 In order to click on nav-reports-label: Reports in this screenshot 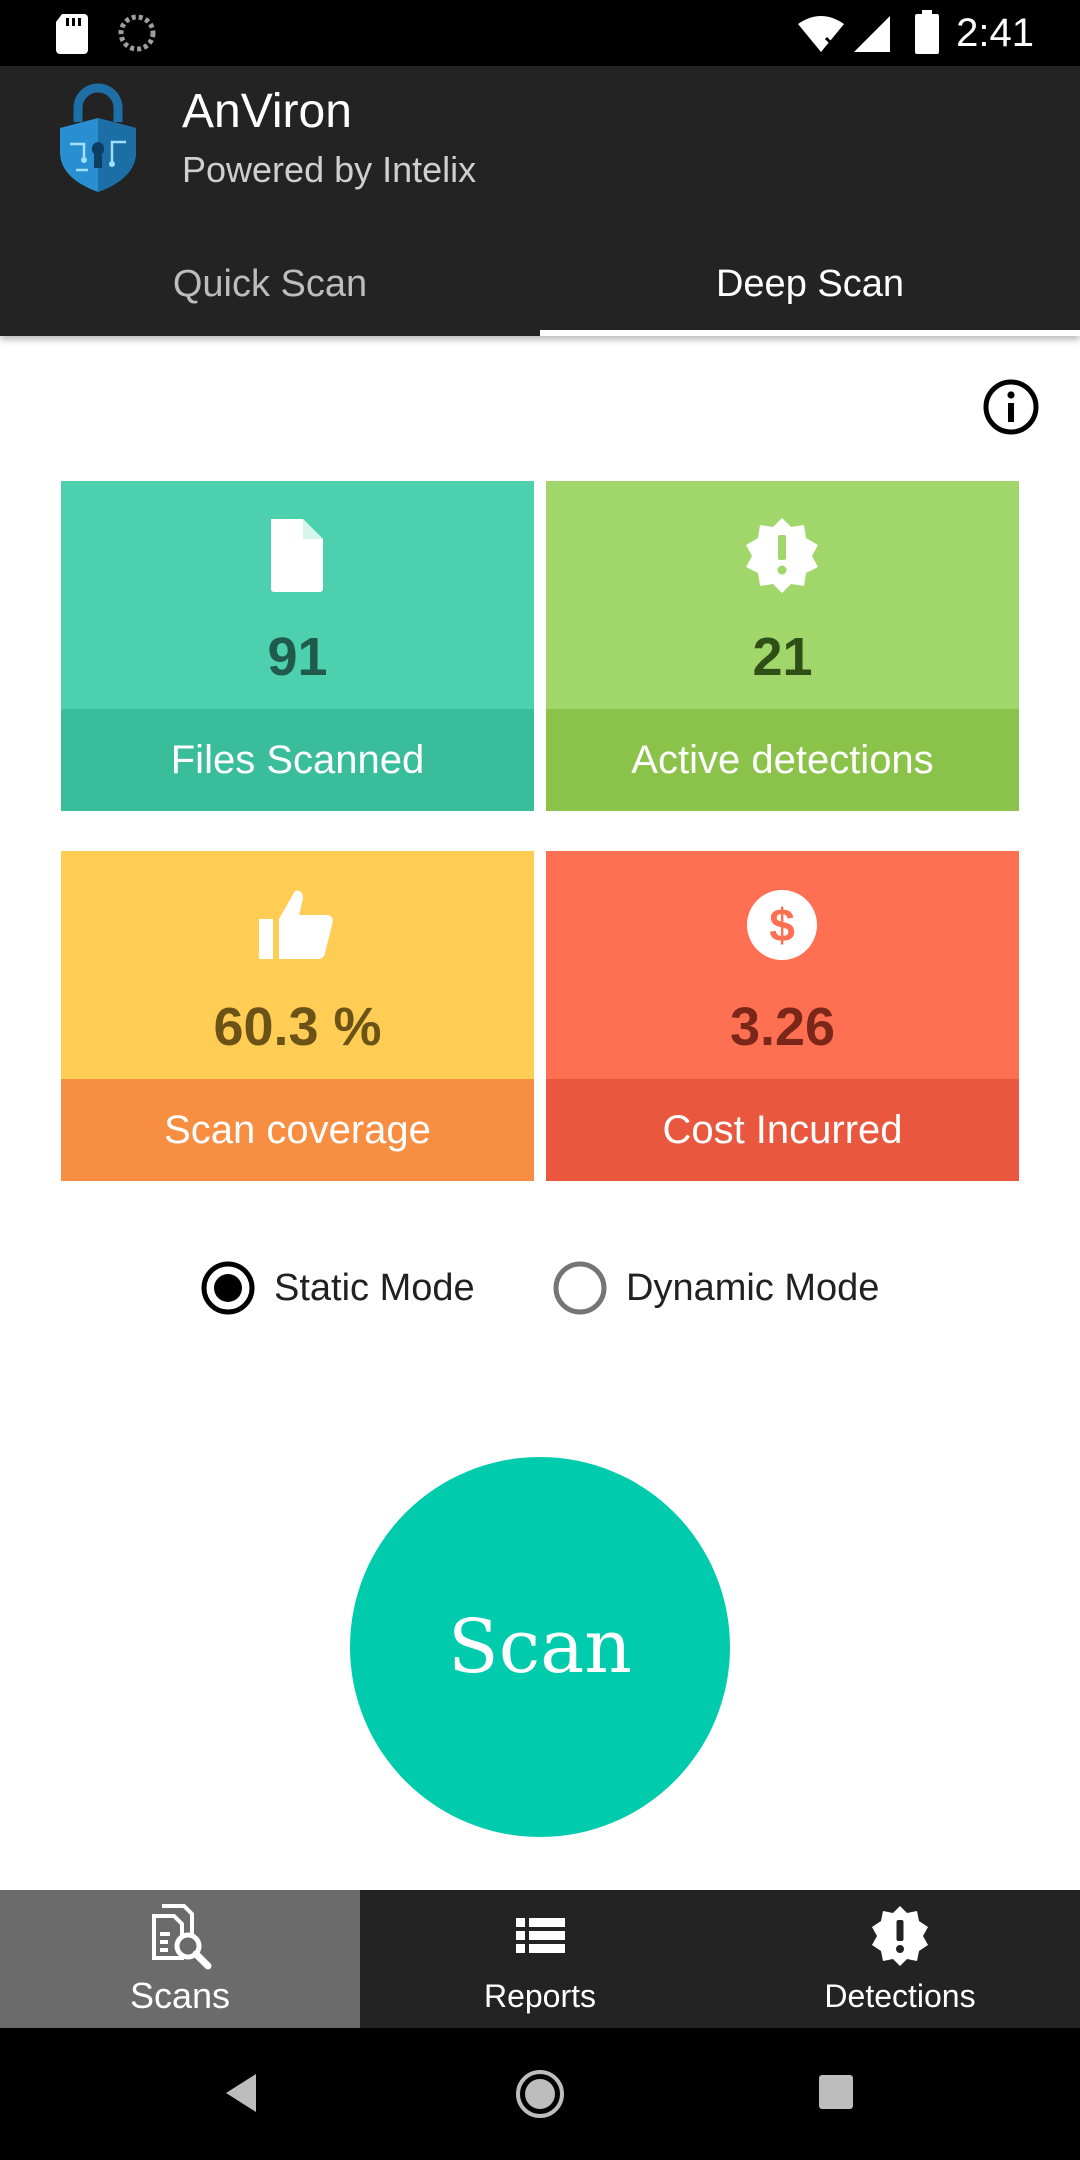, I will do `click(540, 1996)`.